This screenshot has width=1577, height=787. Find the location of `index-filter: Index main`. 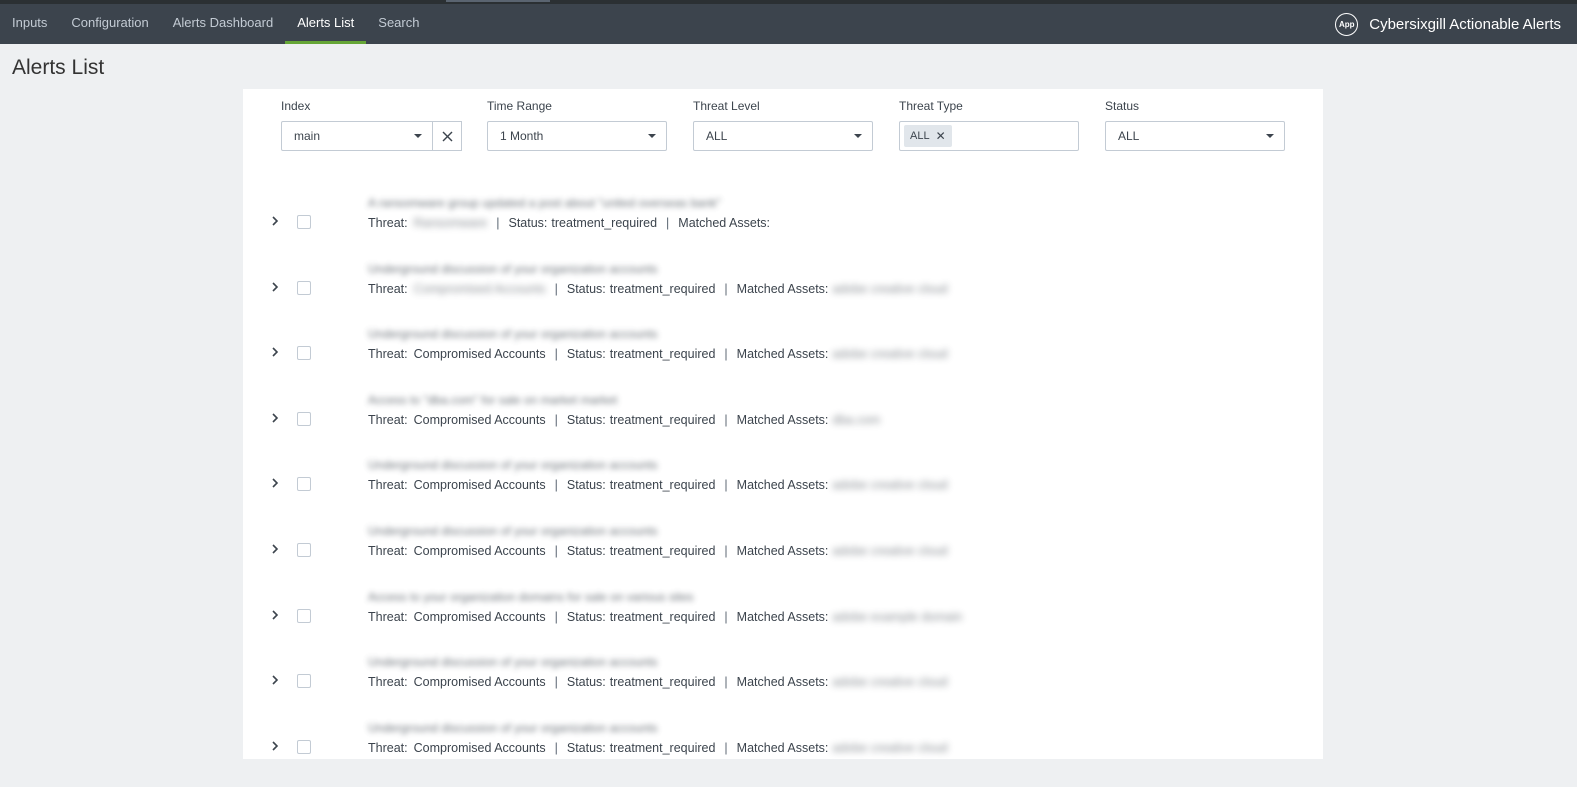

index-filter: Index main is located at coordinates (371, 125).